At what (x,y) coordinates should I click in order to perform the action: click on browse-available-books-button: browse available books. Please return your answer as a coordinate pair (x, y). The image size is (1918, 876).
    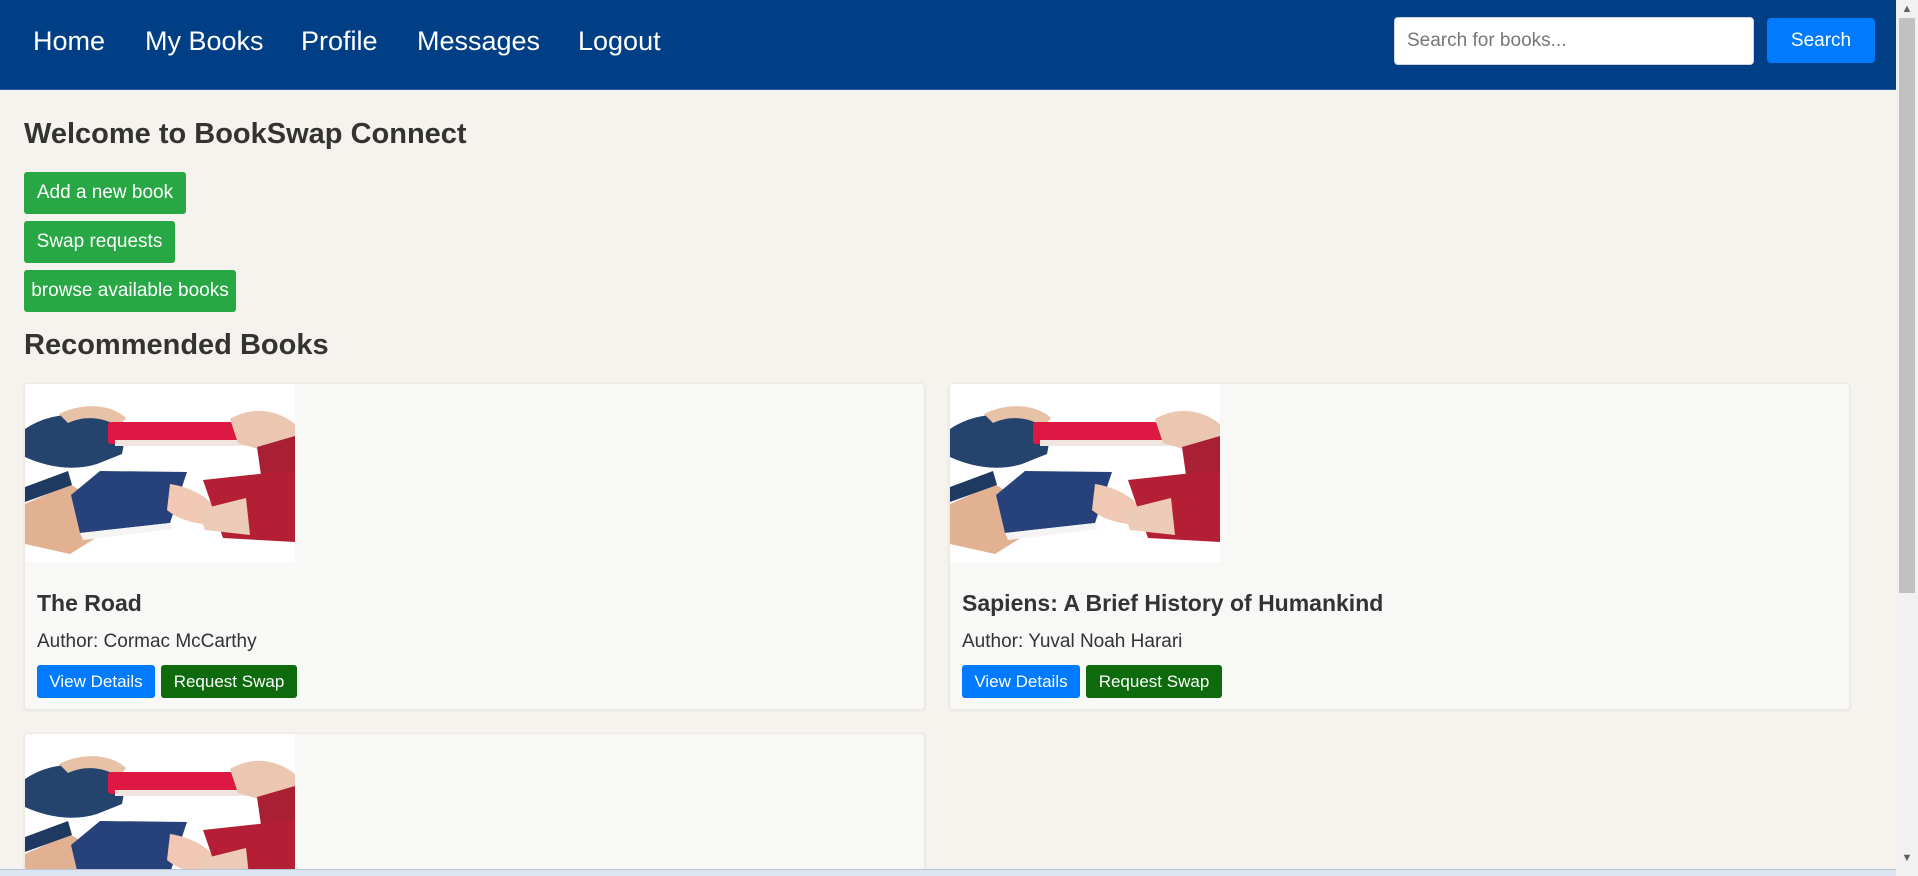
    Looking at the image, I should click on (130, 291).